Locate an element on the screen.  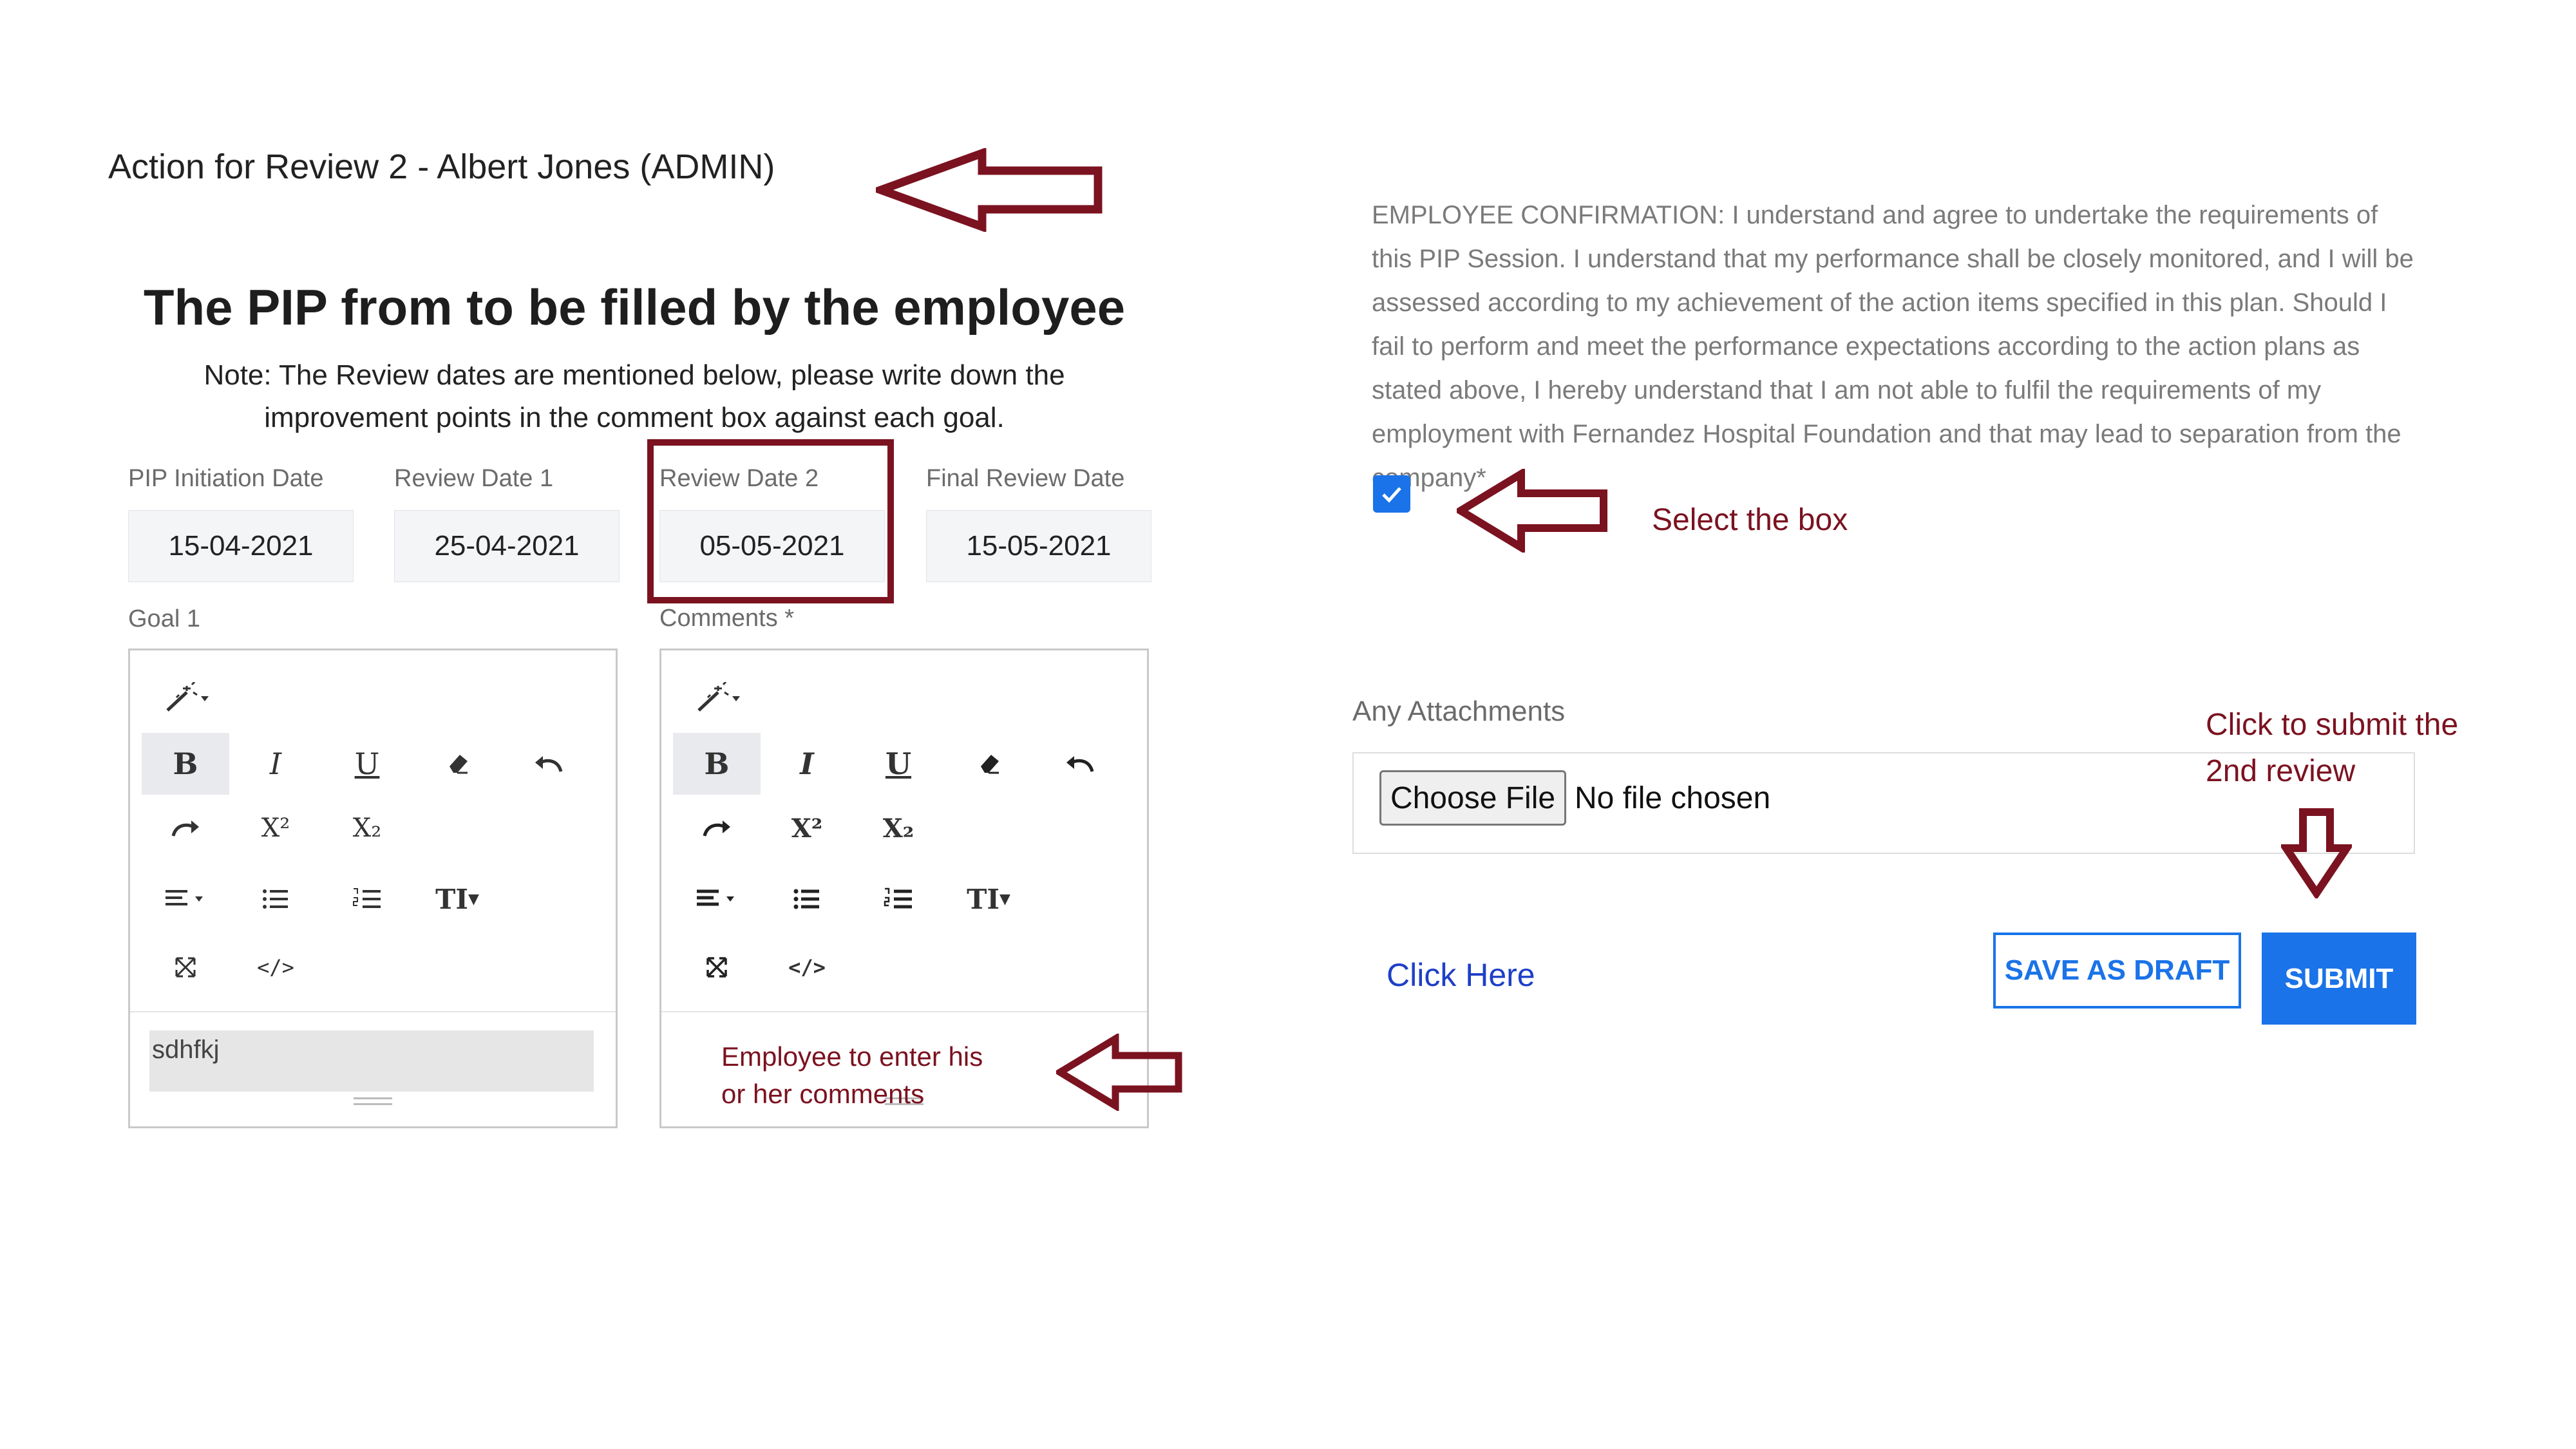
file-status: No file chosen is located at coordinates (1673, 798).